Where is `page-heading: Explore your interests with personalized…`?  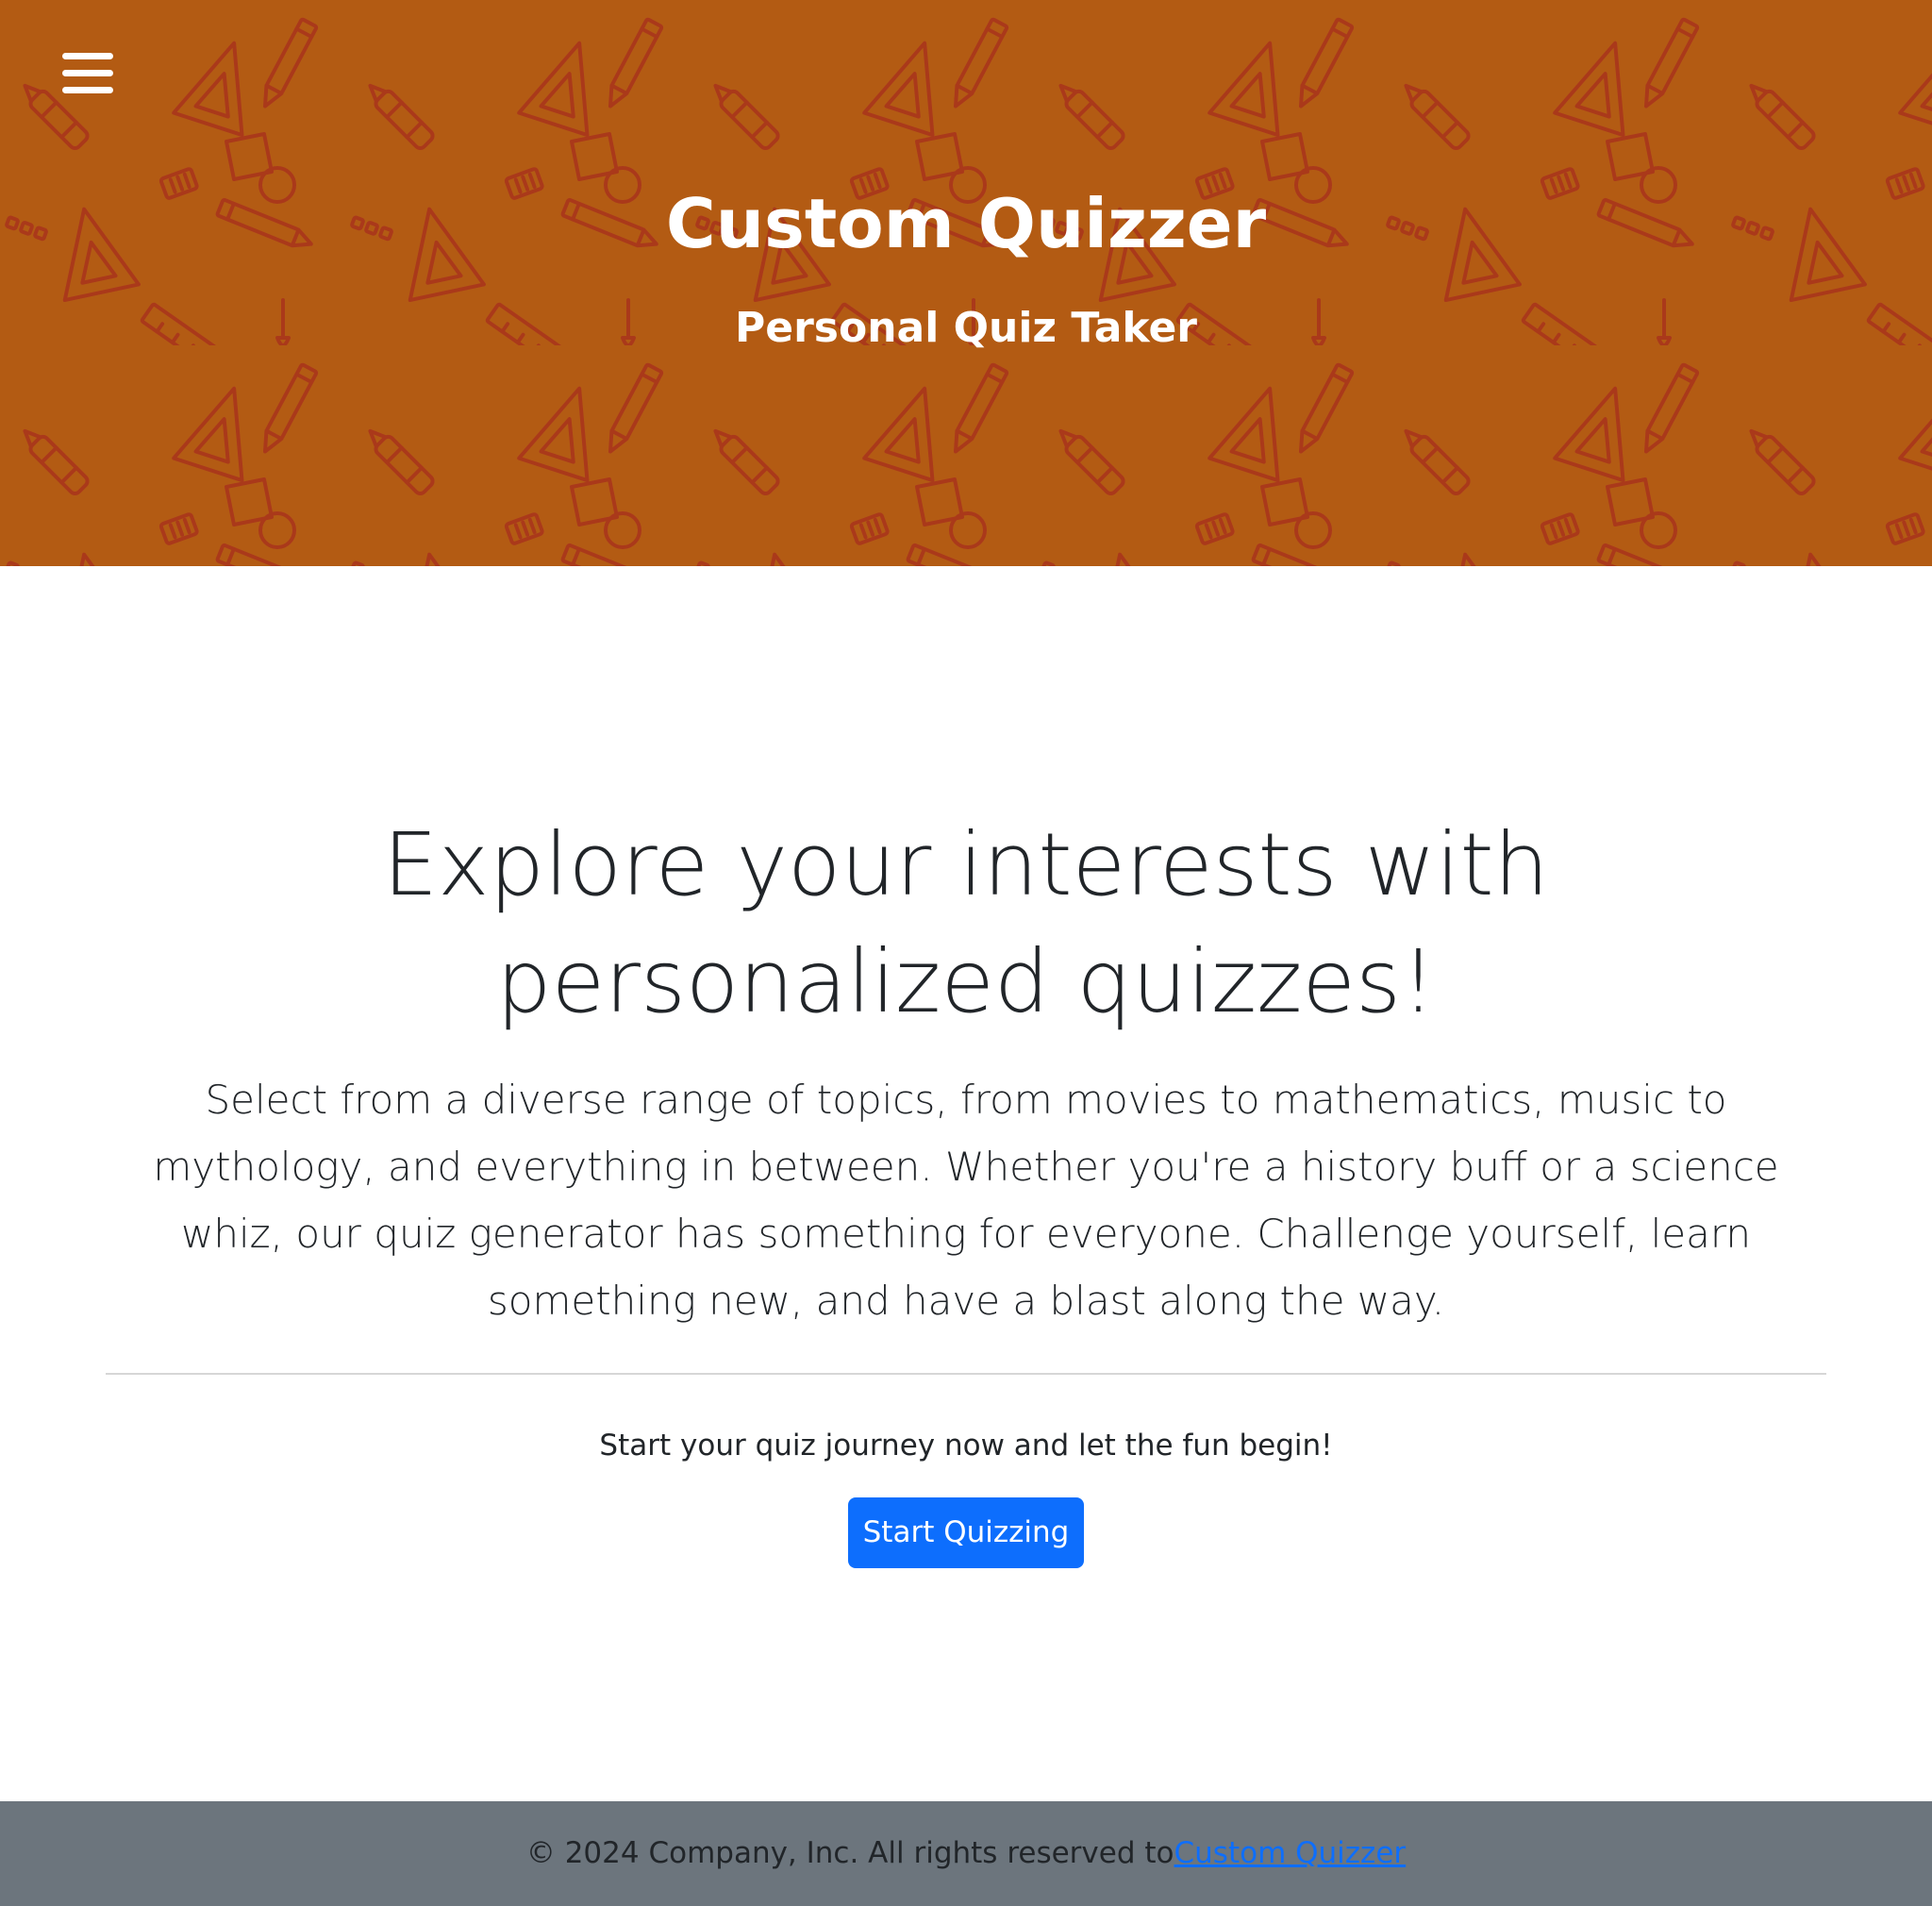 page-heading: Explore your interests with personalized… is located at coordinates (966, 923).